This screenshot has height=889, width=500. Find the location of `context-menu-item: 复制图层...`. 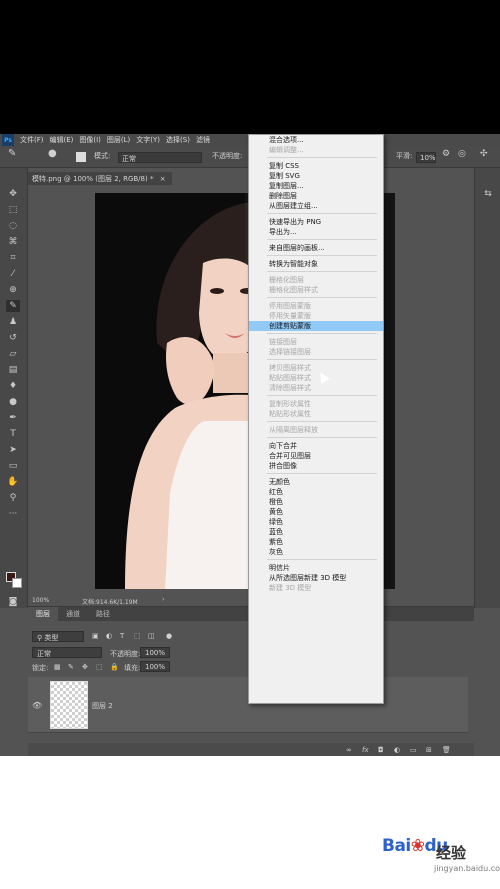

context-menu-item: 复制图层... is located at coordinates (316, 186).